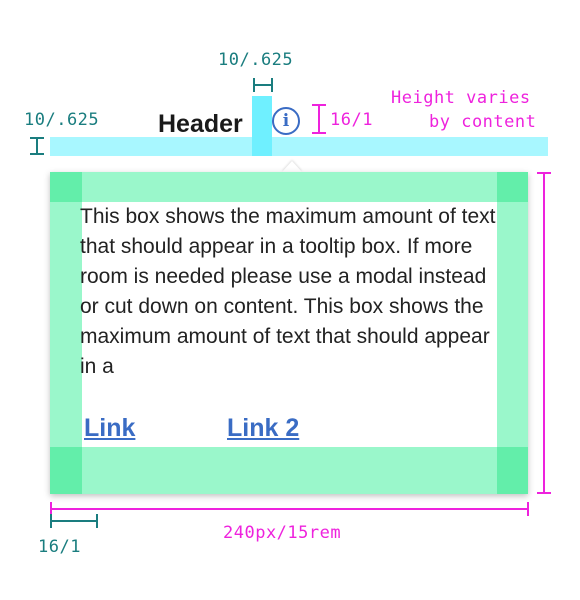  Describe the element at coordinates (512, 470) in the screenshot. I see `padding-corner-bottom-right` at that location.